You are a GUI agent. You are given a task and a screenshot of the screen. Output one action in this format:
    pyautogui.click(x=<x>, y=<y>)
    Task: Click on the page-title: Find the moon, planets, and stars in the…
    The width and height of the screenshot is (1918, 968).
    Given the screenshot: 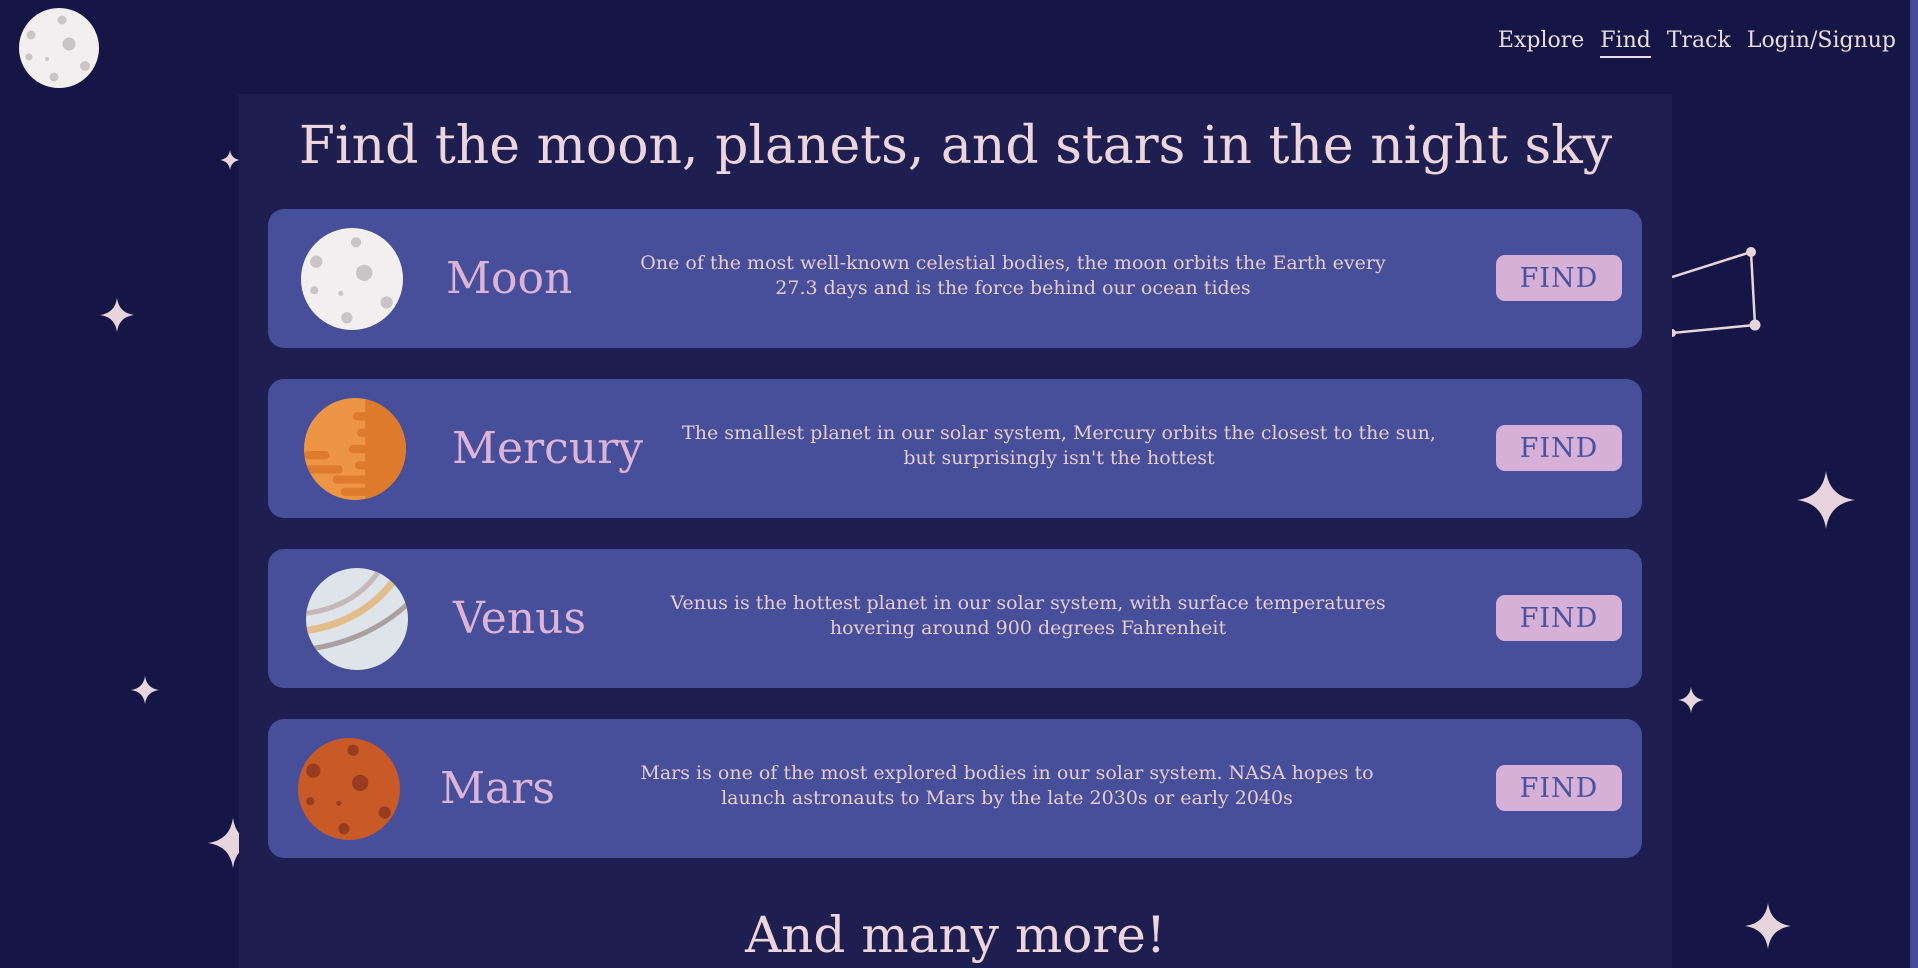 What is the action you would take?
    pyautogui.click(x=955, y=146)
    